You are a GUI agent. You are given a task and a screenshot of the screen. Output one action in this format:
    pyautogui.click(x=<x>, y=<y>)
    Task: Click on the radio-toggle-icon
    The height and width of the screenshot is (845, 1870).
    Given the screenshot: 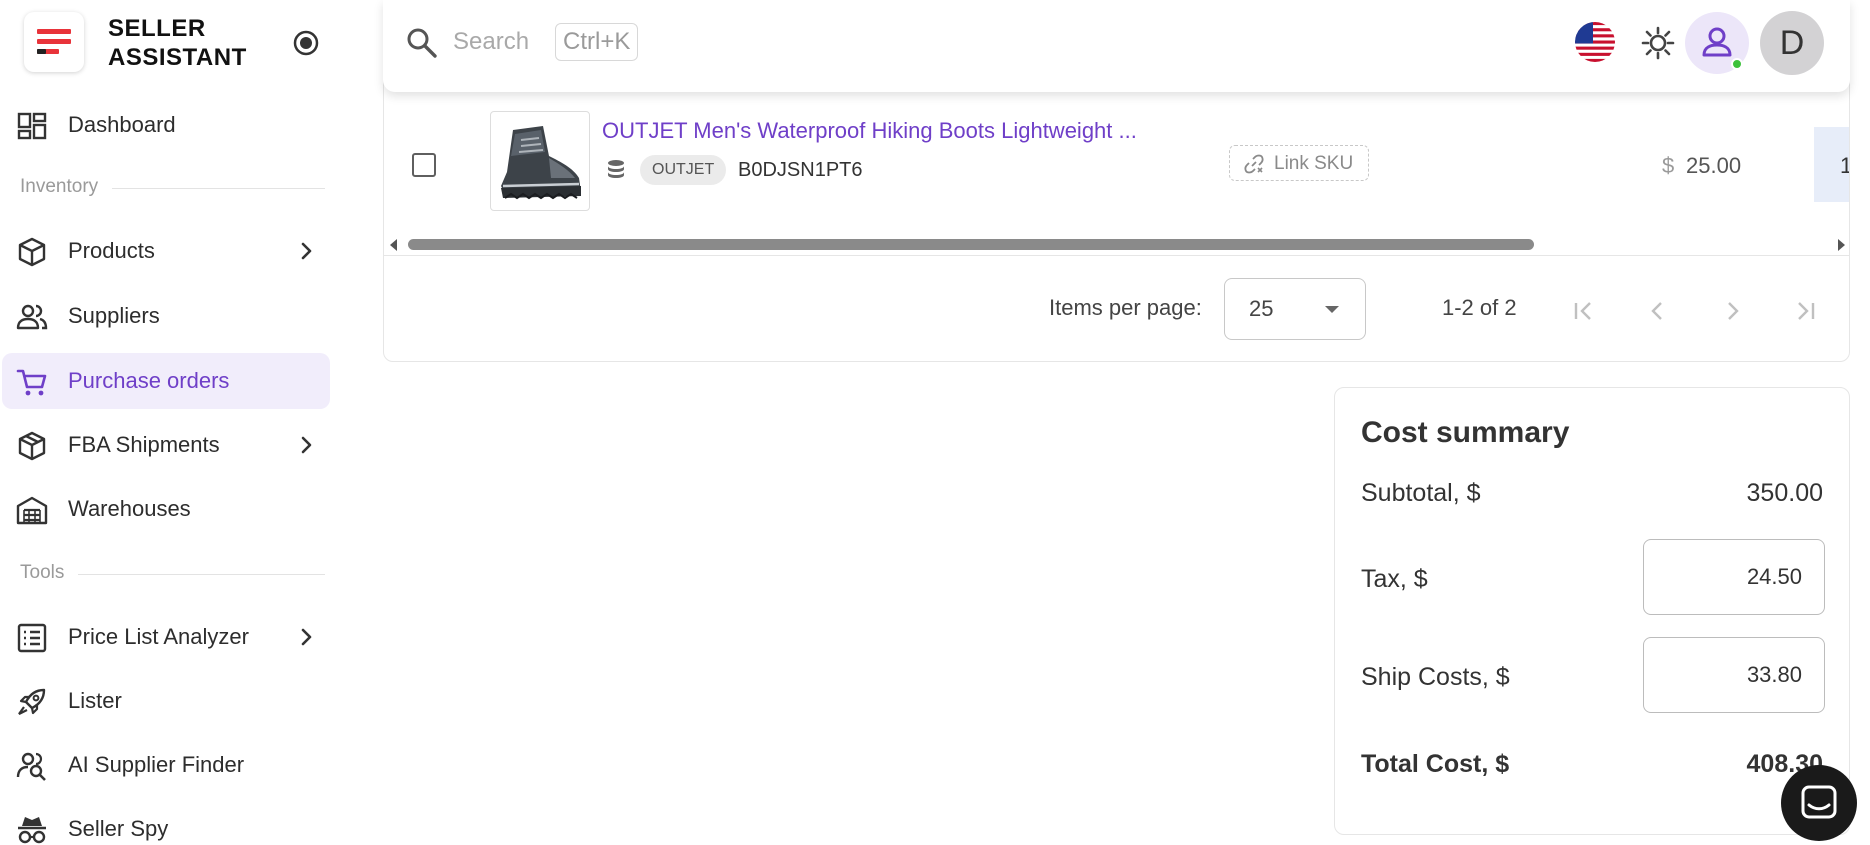 What is the action you would take?
    pyautogui.click(x=306, y=43)
    